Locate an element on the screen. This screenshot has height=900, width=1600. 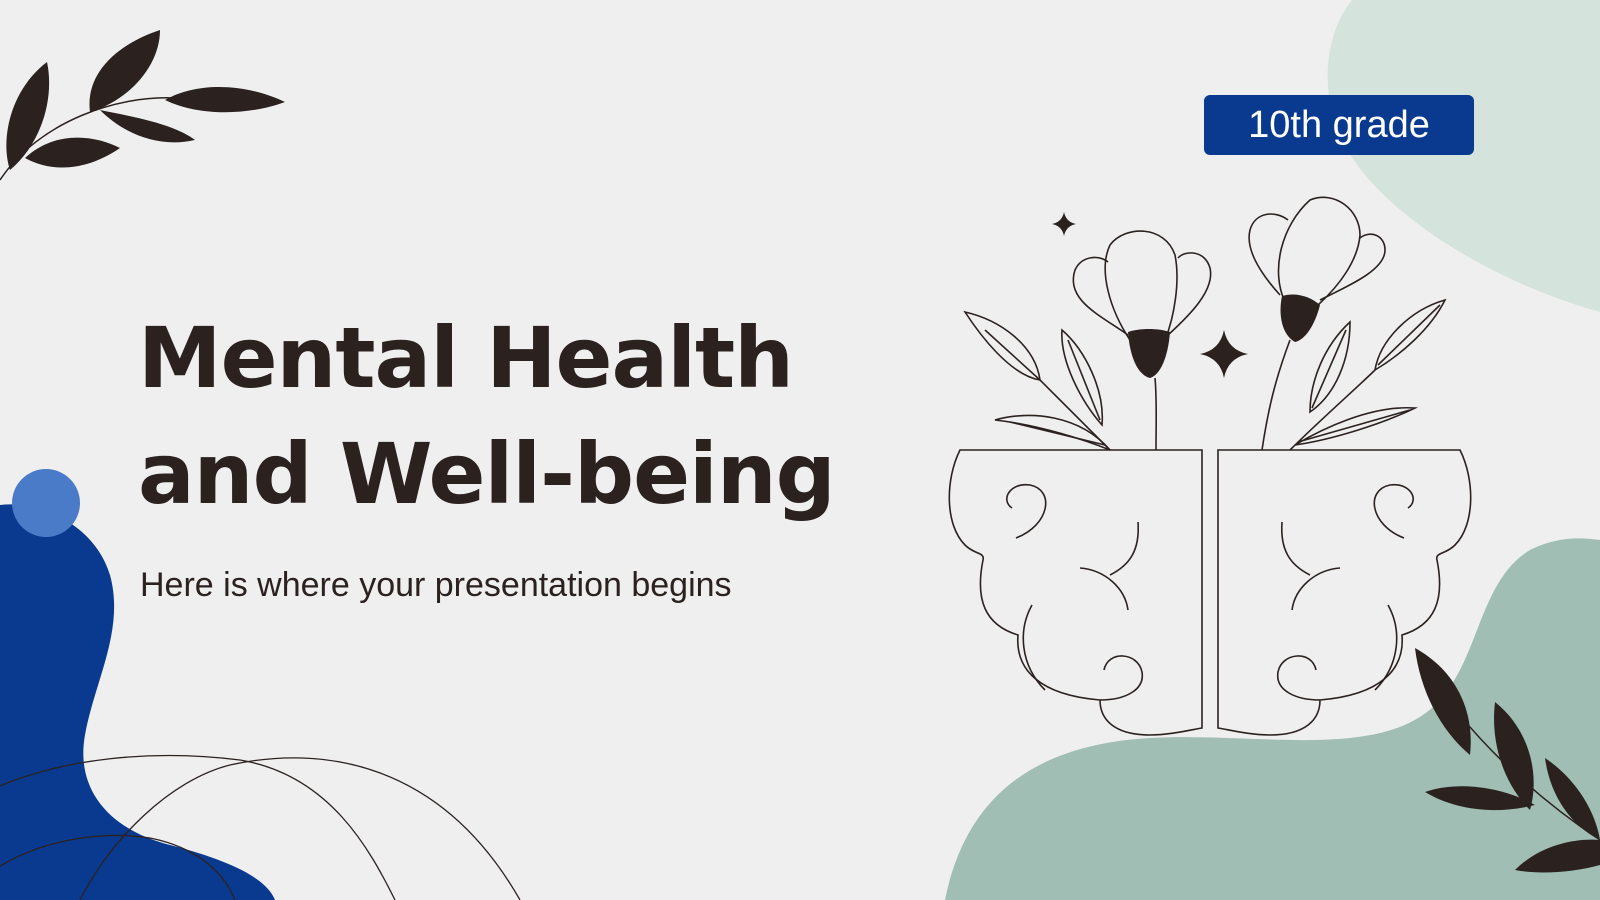
grade-badge: 10th grade is located at coordinates (1339, 125).